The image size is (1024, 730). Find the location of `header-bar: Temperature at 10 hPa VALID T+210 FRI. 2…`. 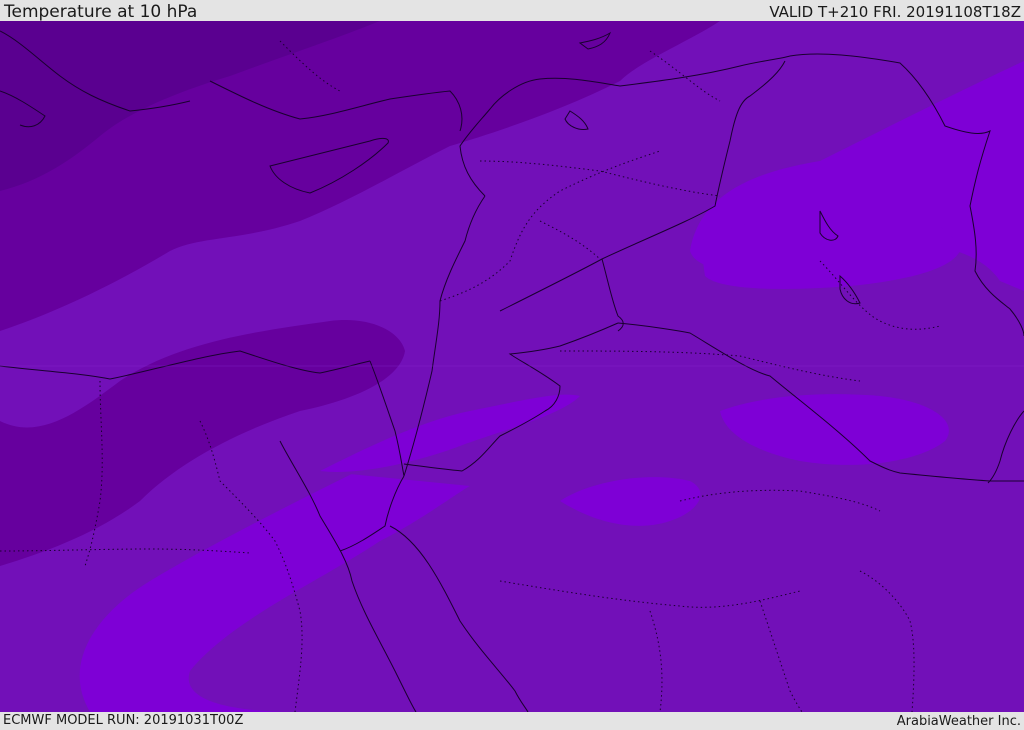

header-bar: Temperature at 10 hPa VALID T+210 FRI. 2… is located at coordinates (512, 11).